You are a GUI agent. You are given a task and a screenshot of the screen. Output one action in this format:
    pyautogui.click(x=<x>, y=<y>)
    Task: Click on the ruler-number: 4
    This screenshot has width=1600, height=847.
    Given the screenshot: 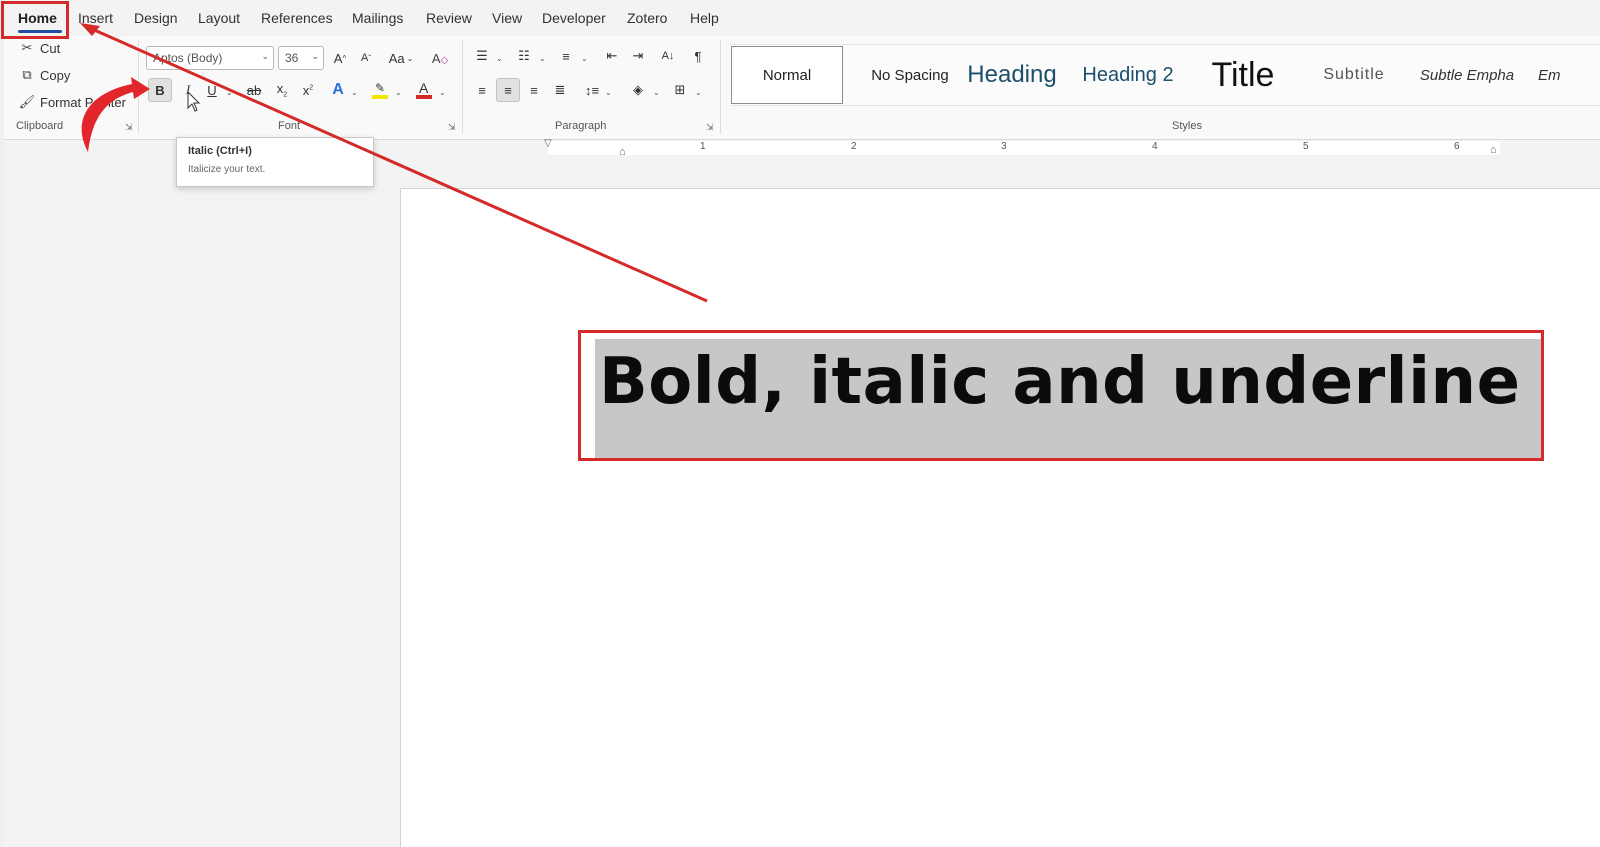 What is the action you would take?
    pyautogui.click(x=1155, y=146)
    